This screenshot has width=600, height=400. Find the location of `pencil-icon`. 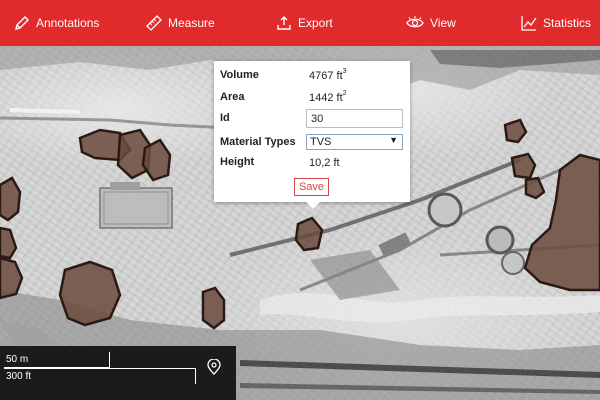

pencil-icon is located at coordinates (22, 23).